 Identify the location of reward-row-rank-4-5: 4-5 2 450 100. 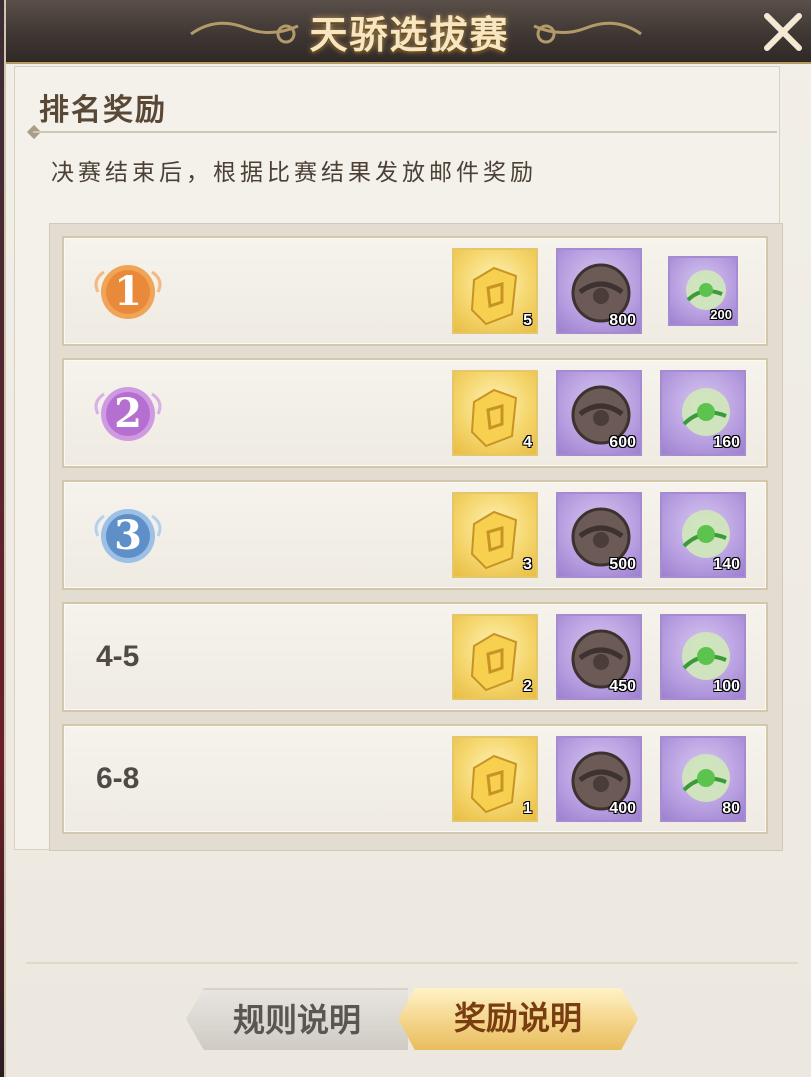
(415, 657).